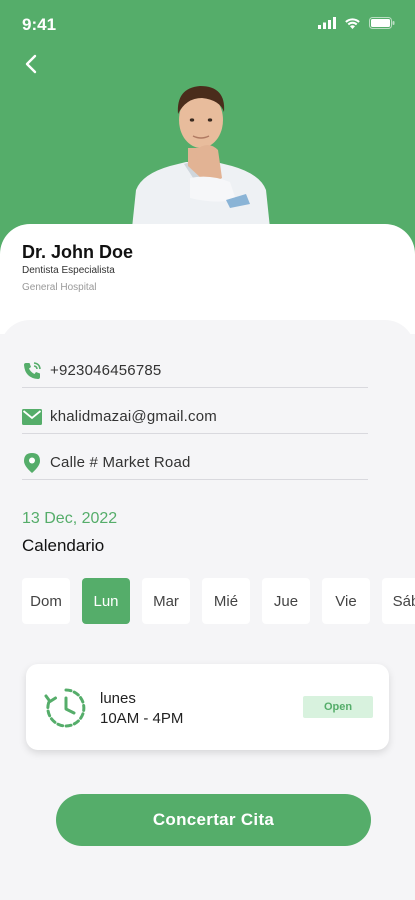 The image size is (415, 900). Describe the element at coordinates (32, 371) in the screenshot. I see `phone-icon` at that location.